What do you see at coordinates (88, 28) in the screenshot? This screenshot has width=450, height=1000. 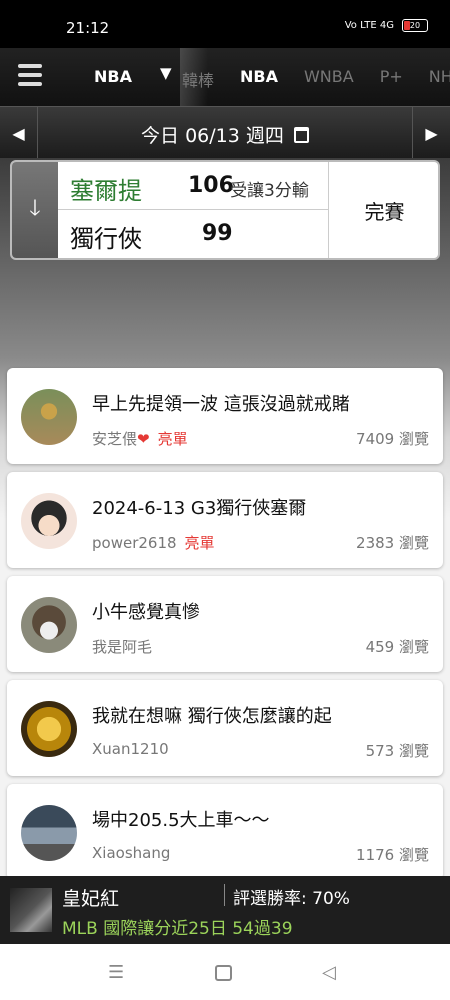 I see `status-time: 21:12` at bounding box center [88, 28].